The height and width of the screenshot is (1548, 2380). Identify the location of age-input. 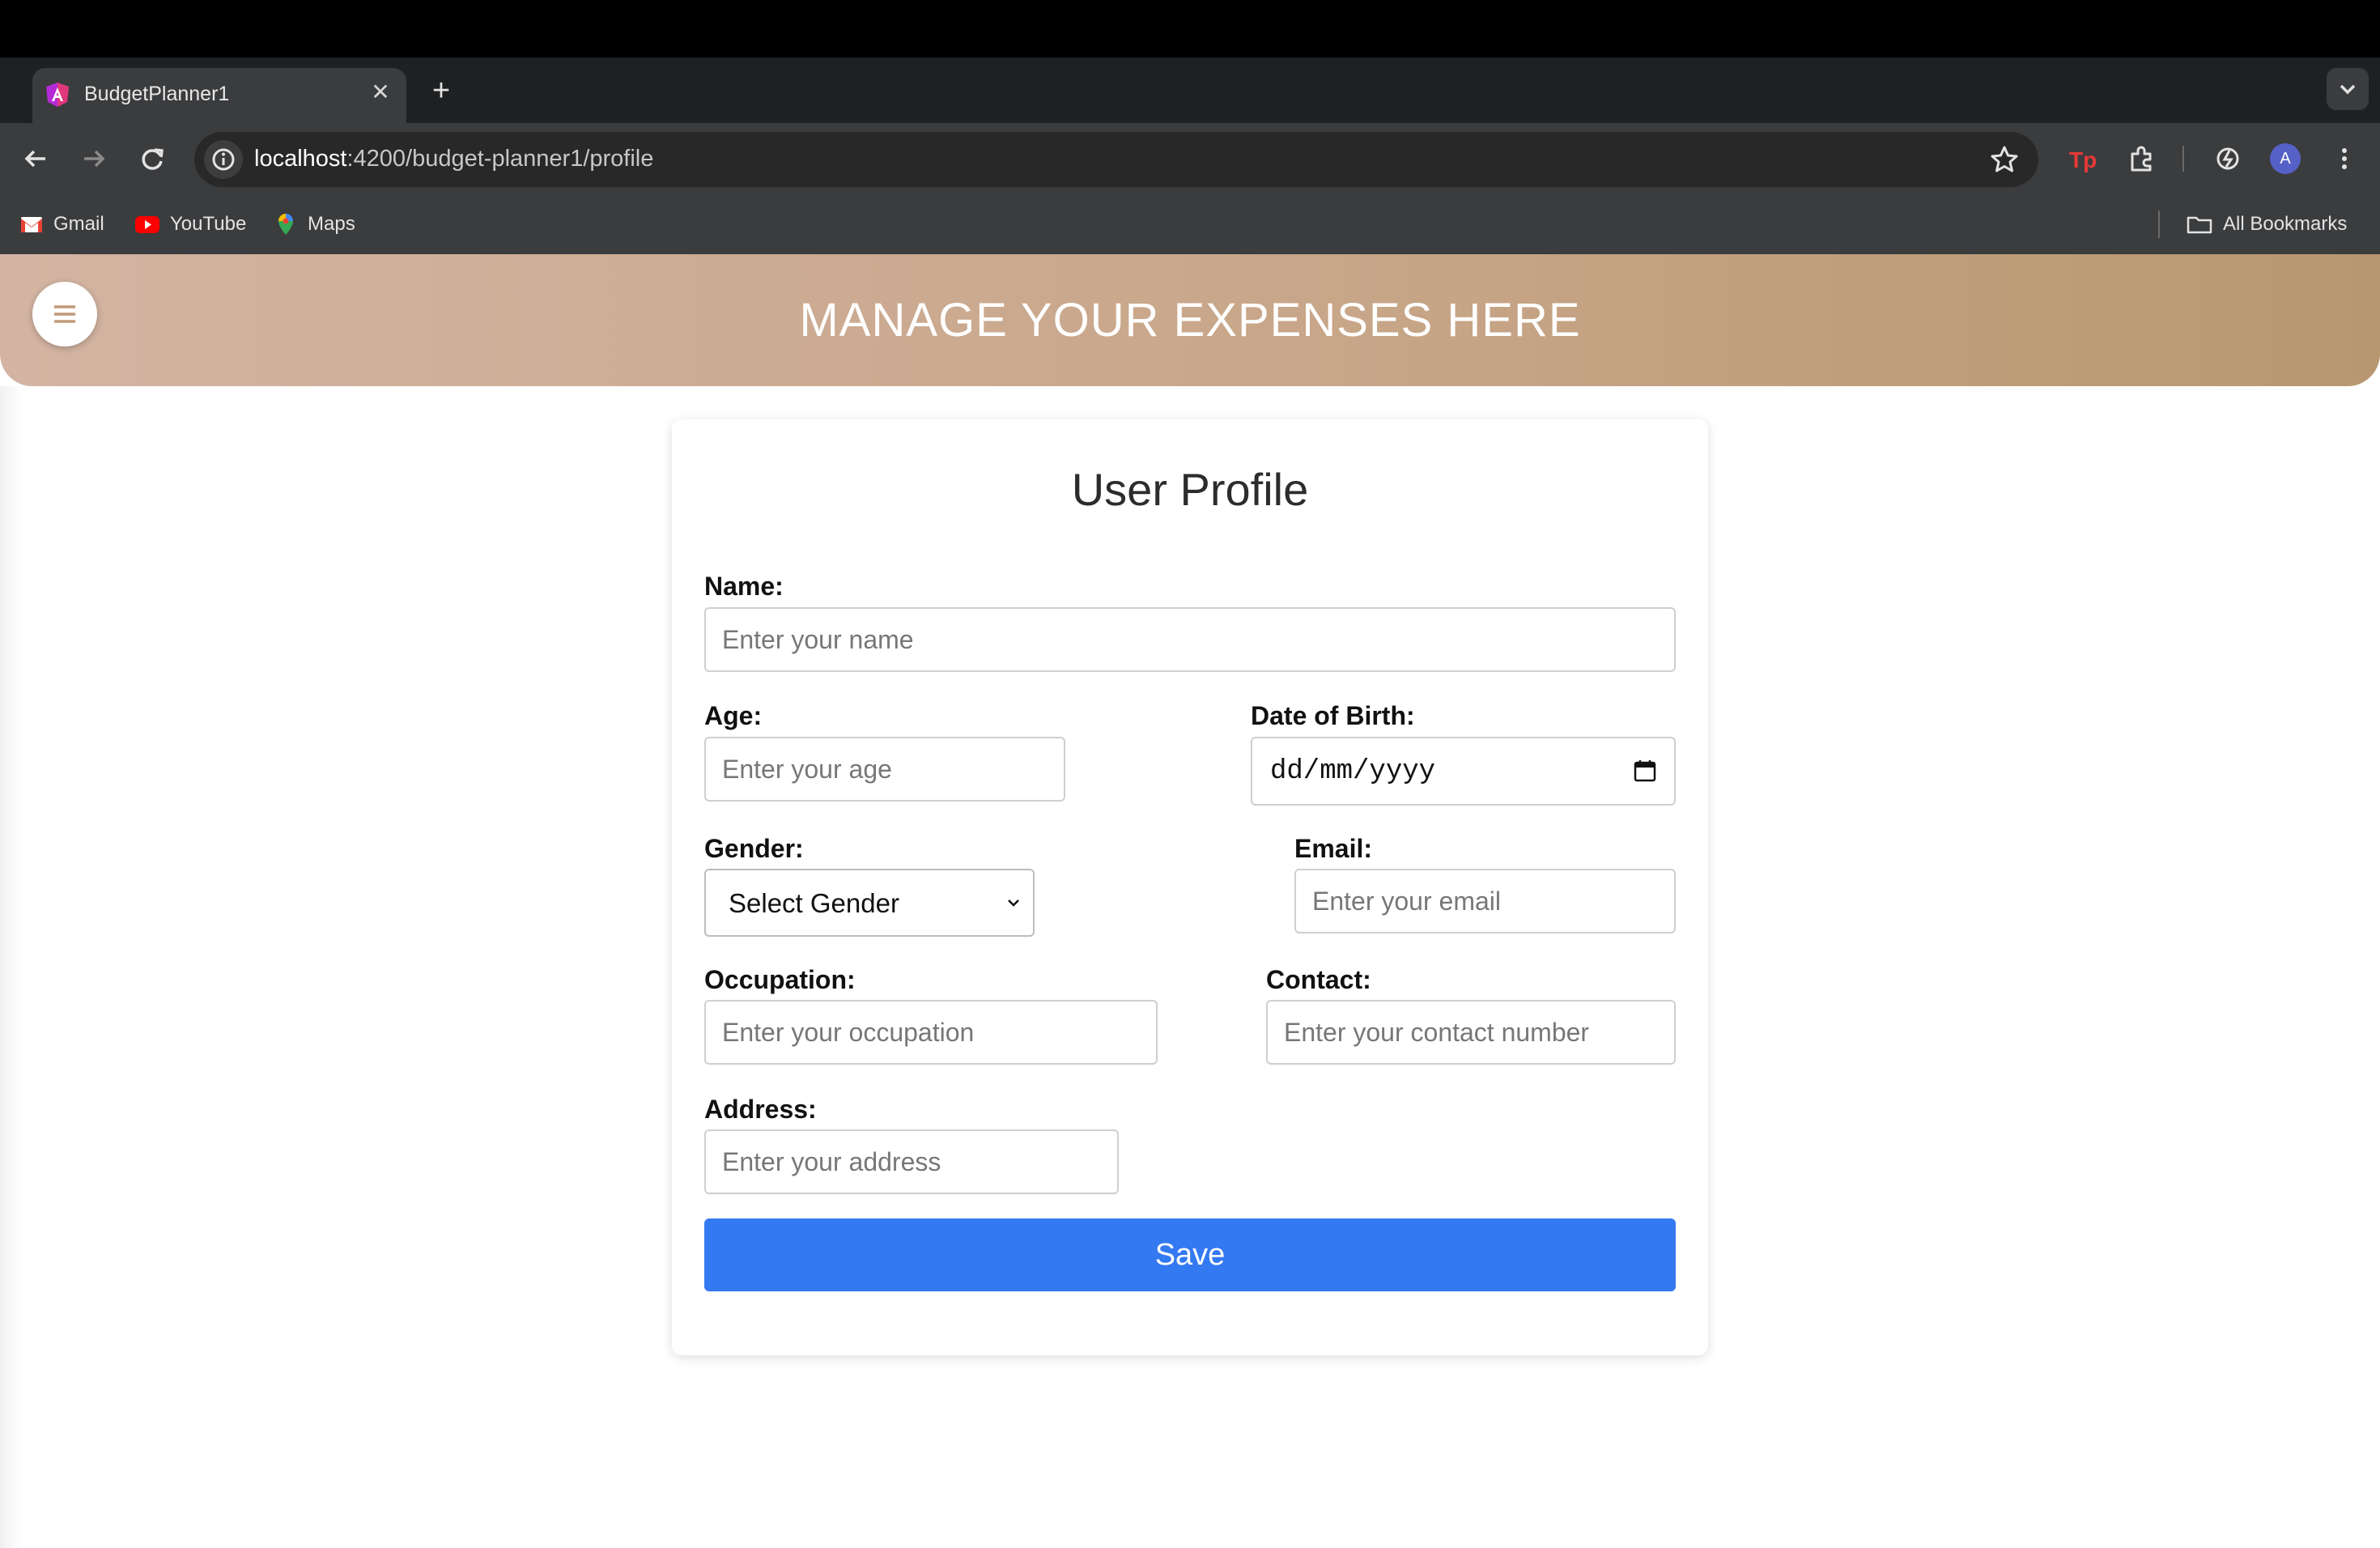
(885, 769).